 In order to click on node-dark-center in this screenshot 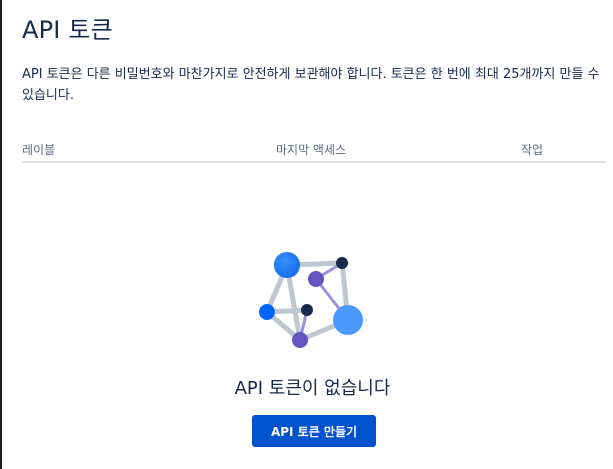, I will do `click(307, 310)`.